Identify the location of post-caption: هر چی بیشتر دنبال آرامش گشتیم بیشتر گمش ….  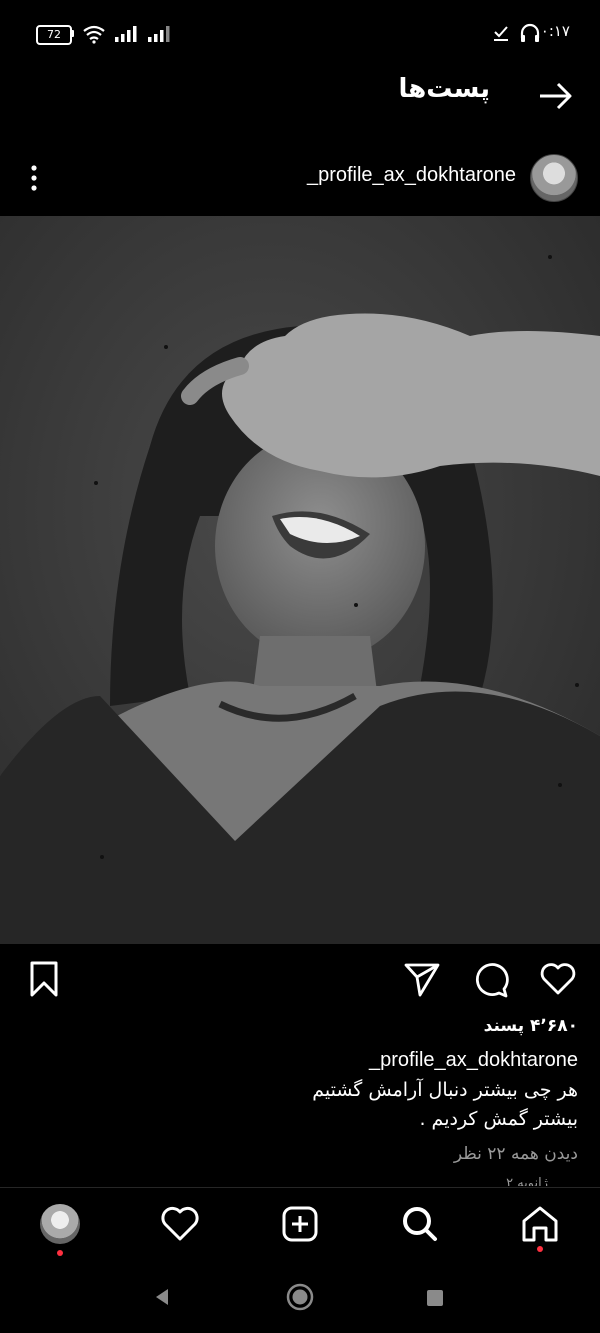
(318, 1105).